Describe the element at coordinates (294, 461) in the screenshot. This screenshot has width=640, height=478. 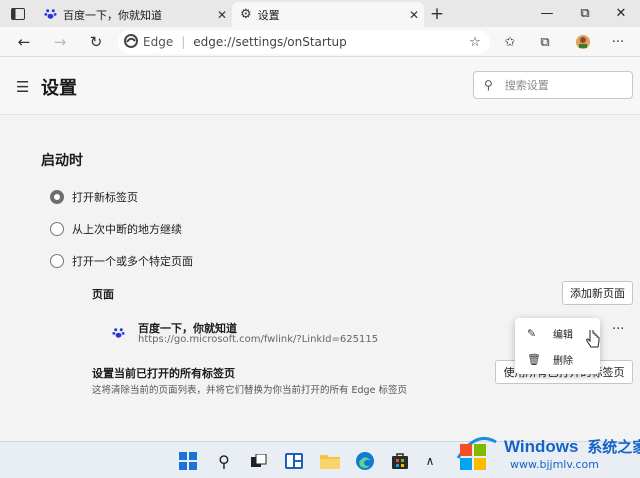
I see `widgets-icon` at that location.